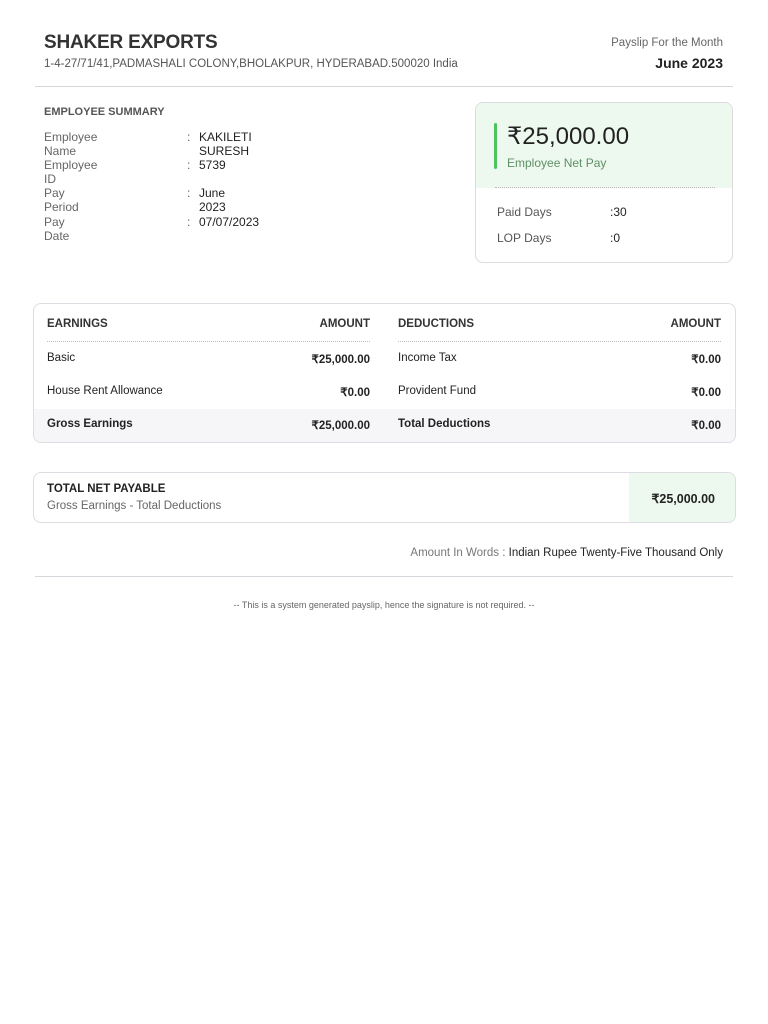 The width and height of the screenshot is (768, 1024). I want to click on summary-value: June 2023, so click(212, 200).